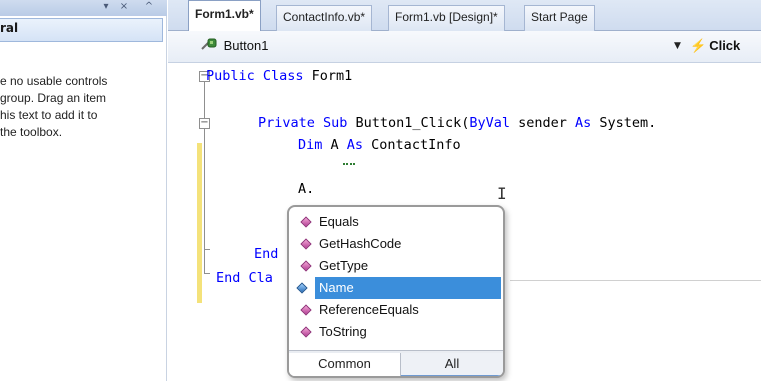 This screenshot has height=381, width=761. What do you see at coordinates (396, 266) in the screenshot?
I see `completion-item-gettype: GetType` at bounding box center [396, 266].